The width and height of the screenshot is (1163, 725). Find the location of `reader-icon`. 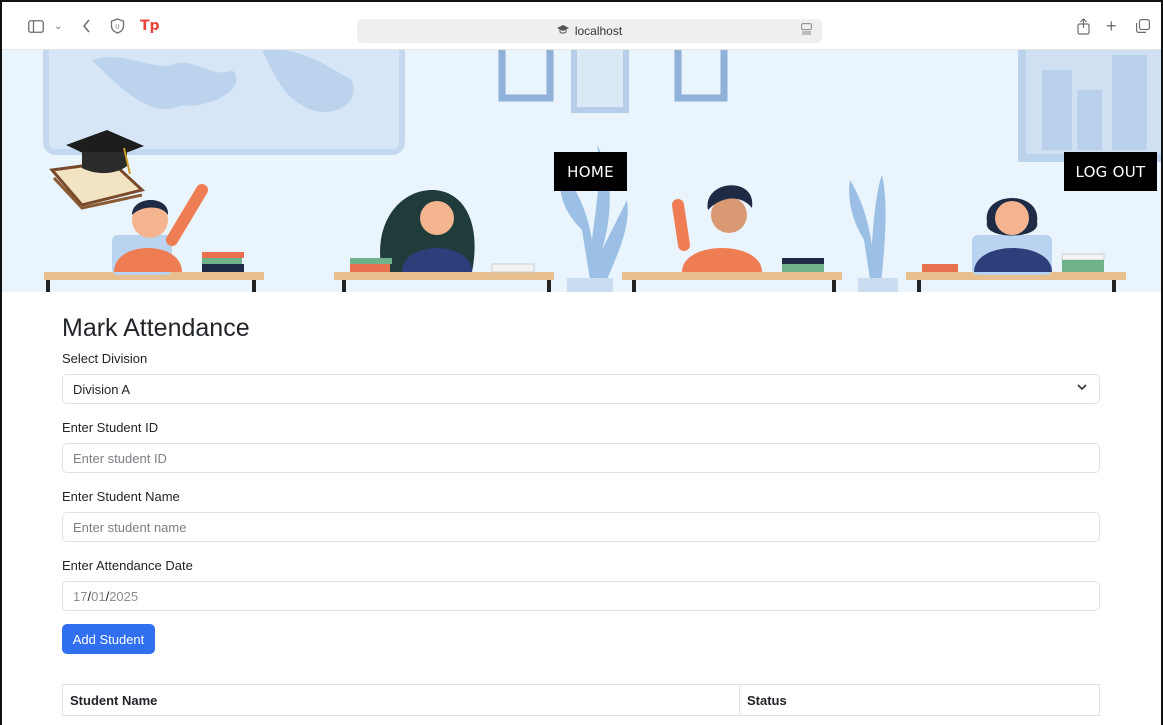

reader-icon is located at coordinates (806, 30).